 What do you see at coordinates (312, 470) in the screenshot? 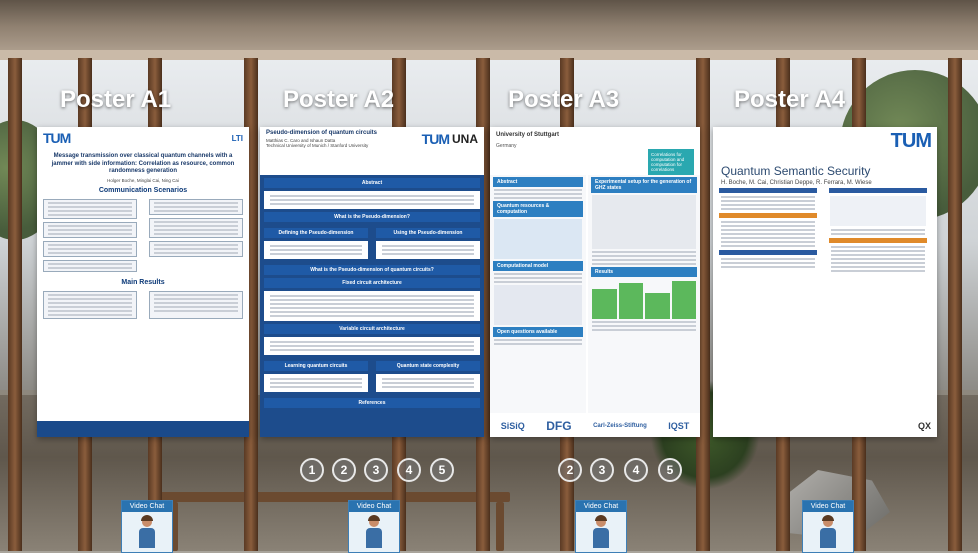
I see `page-1-button: 1` at bounding box center [312, 470].